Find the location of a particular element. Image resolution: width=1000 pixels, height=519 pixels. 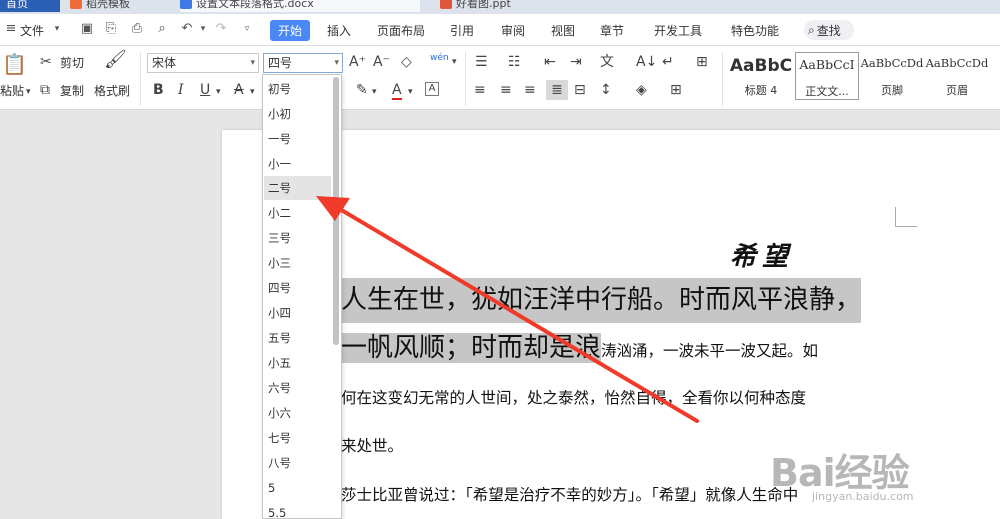

tab-document: 设置文本段落格式.docx is located at coordinates (300, 6).